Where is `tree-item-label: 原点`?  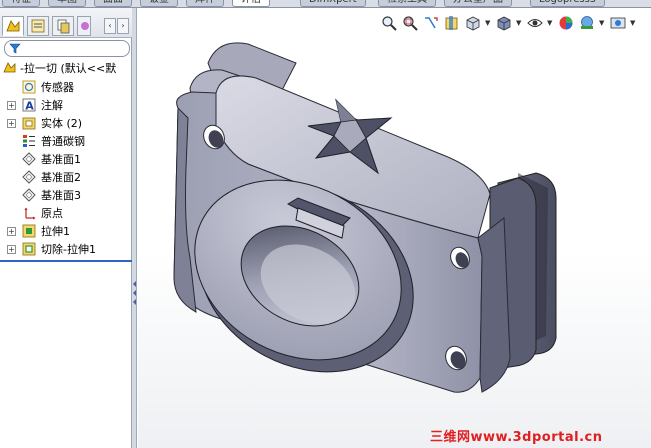
tree-item-label: 原点 is located at coordinates (52, 213).